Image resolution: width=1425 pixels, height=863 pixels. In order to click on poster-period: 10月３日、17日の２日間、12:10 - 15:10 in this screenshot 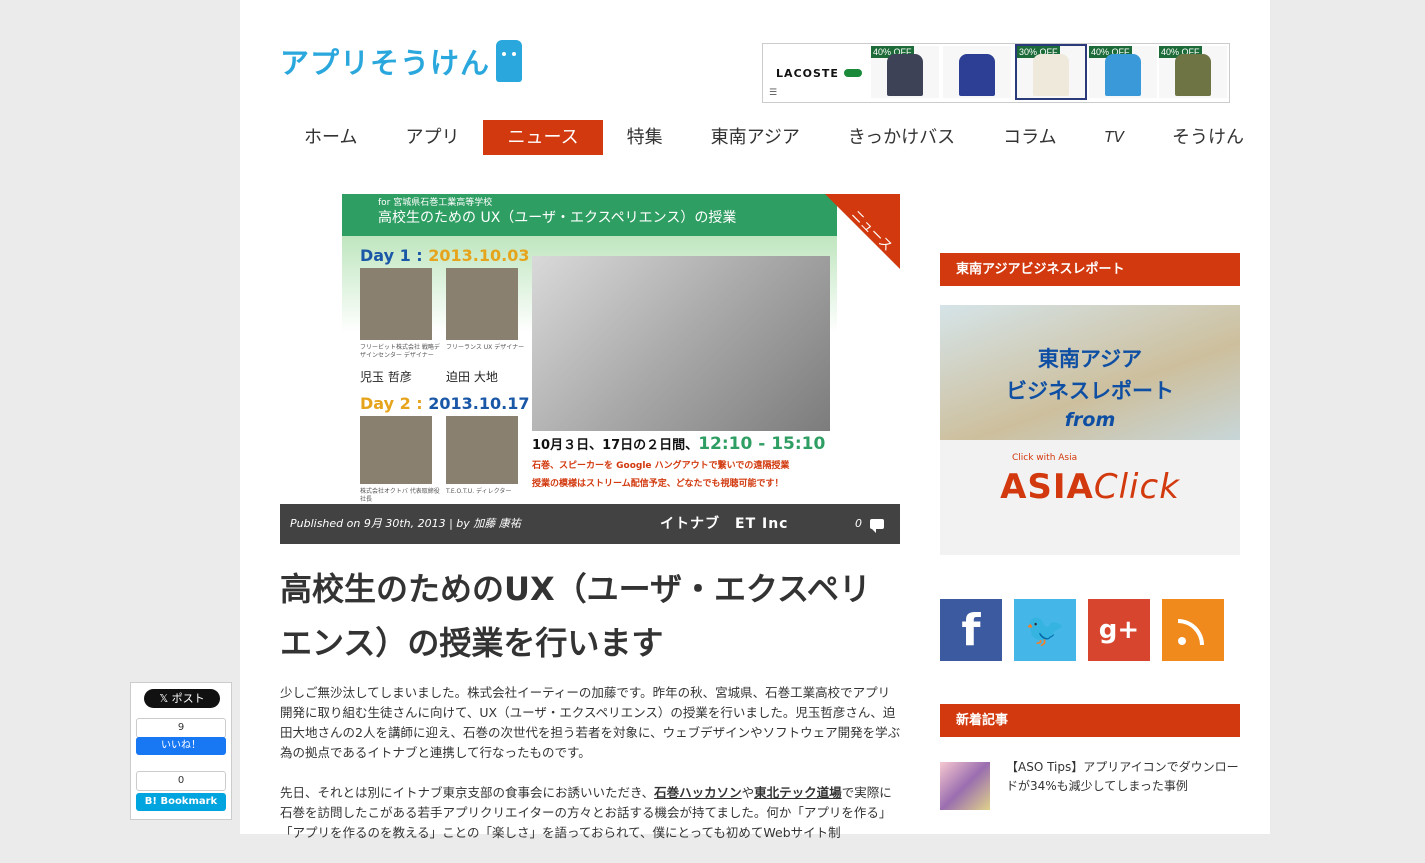, I will do `click(679, 444)`.